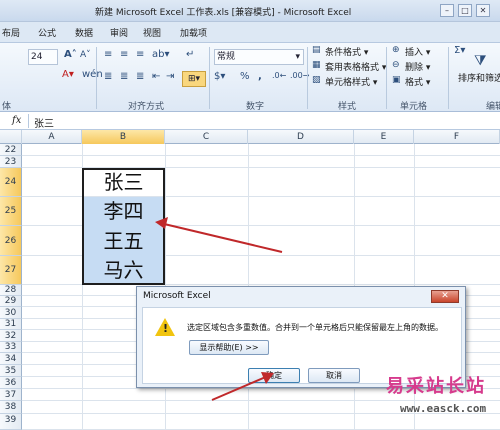 The width and height of the screenshot is (500, 430). I want to click on maximize-button: □, so click(465, 10).